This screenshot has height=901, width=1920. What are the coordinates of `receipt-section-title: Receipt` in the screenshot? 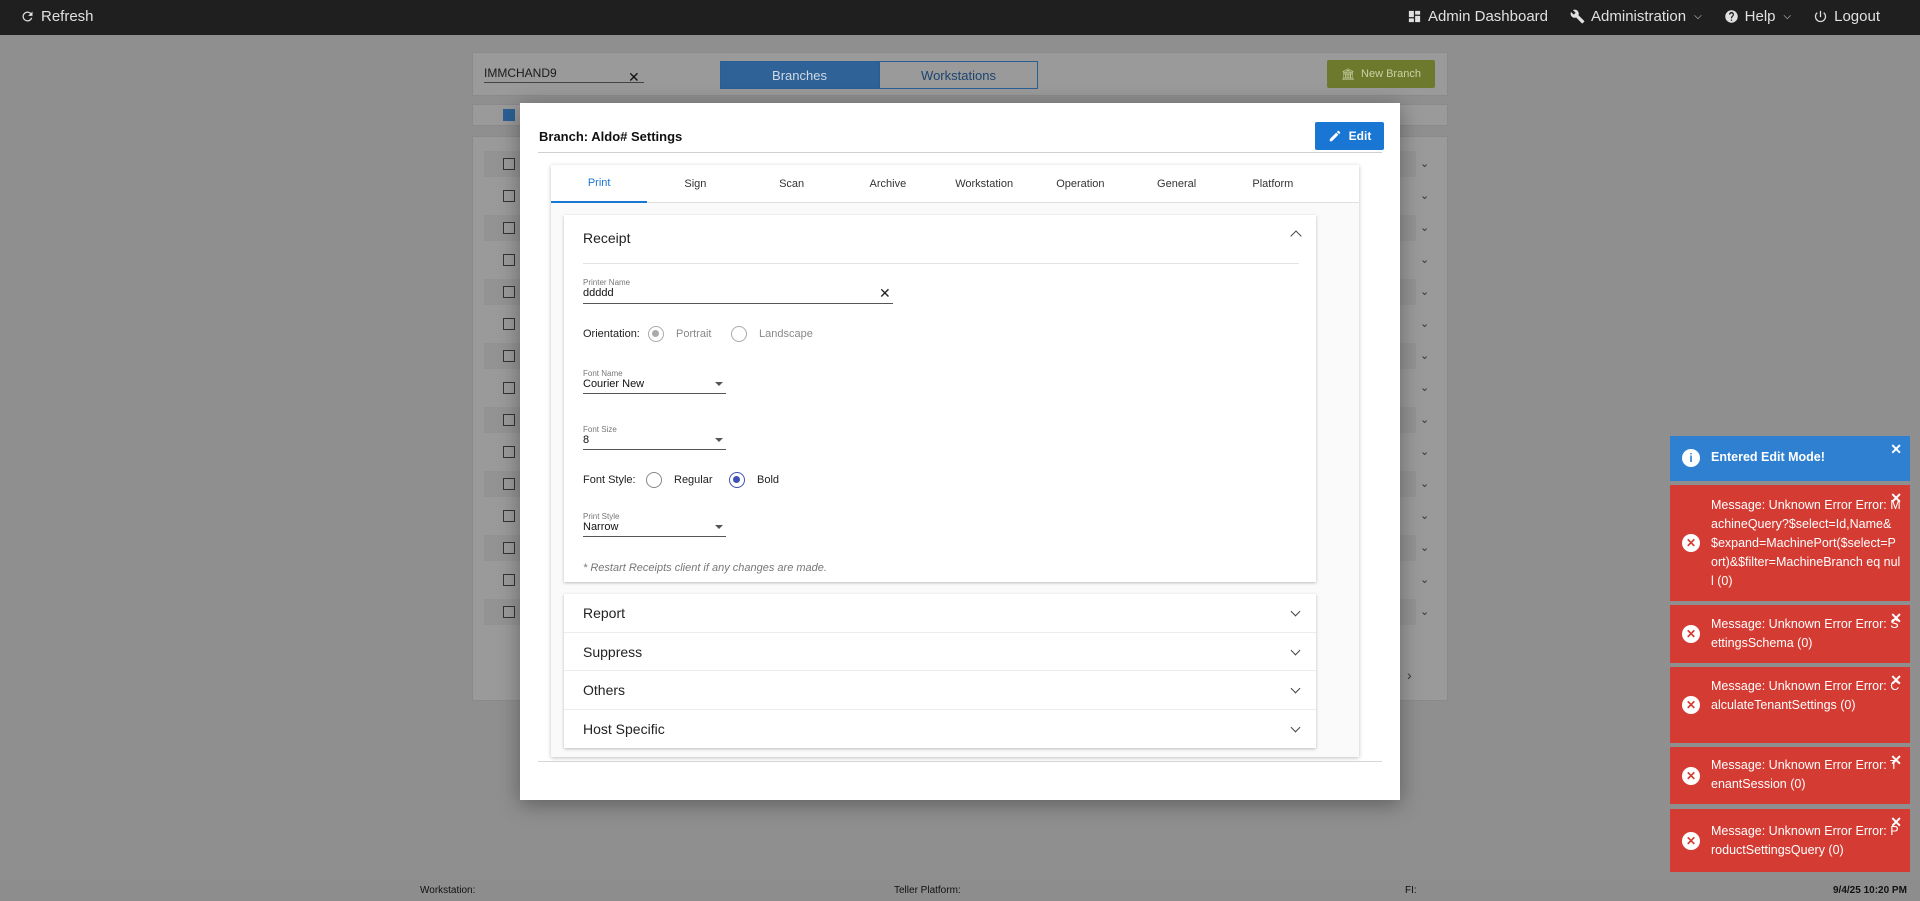 It's located at (606, 238).